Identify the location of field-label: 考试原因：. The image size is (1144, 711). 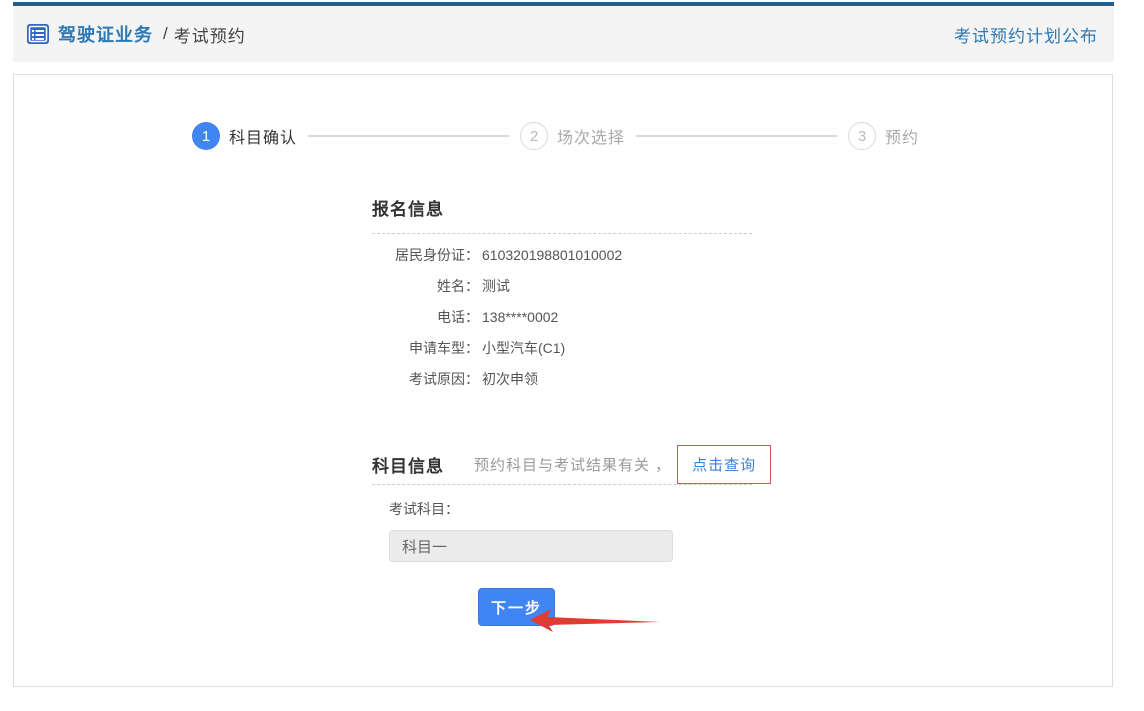
(444, 379).